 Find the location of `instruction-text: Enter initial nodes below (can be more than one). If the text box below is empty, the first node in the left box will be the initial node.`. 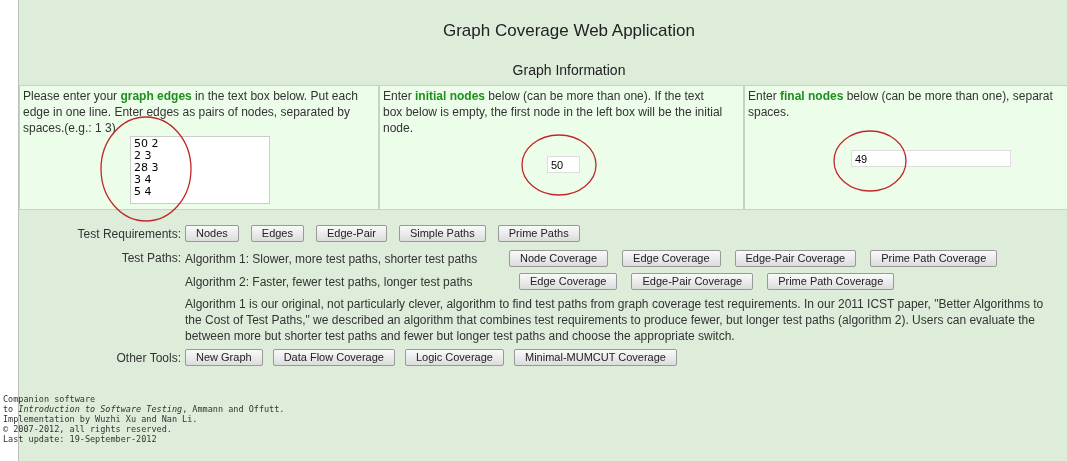

instruction-text: Enter initial nodes below (can be more than one). If the text box below is empty, the first node in the left box will be the initial node. is located at coordinates (553, 111).